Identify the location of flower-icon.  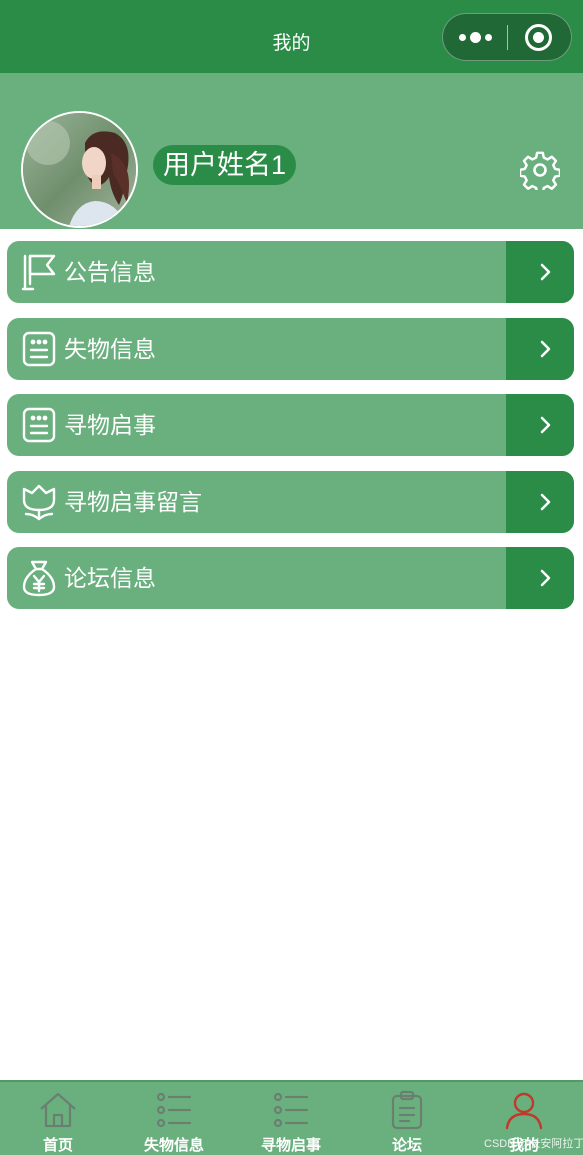
(39, 502).